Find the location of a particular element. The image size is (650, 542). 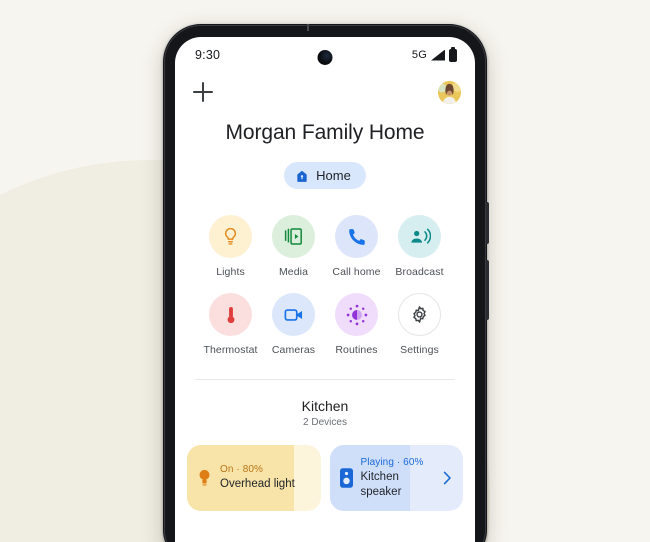

lightbulb-filled-icon is located at coordinates (204, 477).